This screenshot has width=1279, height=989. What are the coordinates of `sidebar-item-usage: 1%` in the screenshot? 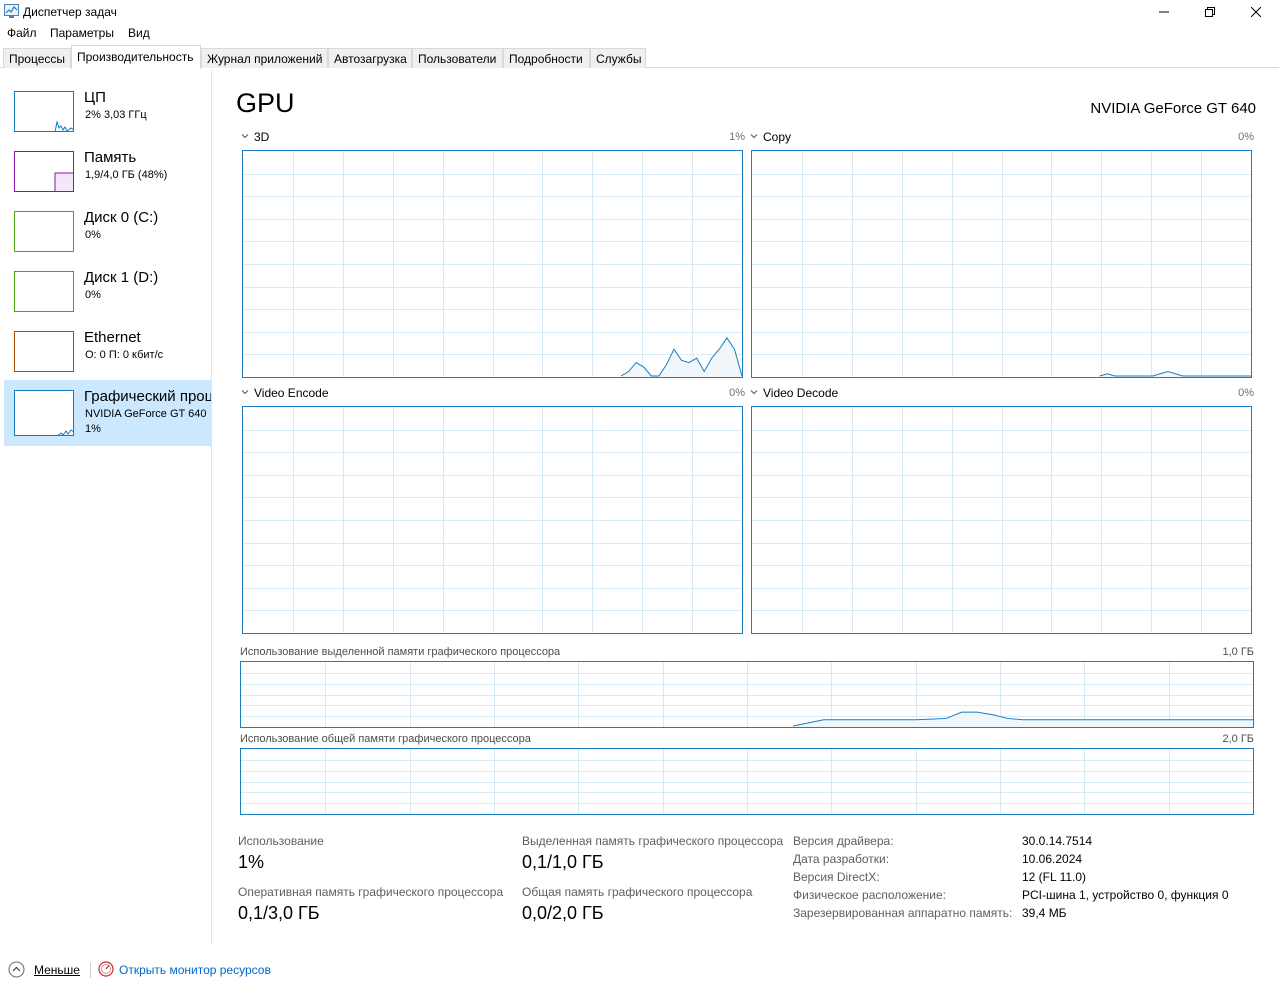 It's located at (93, 429).